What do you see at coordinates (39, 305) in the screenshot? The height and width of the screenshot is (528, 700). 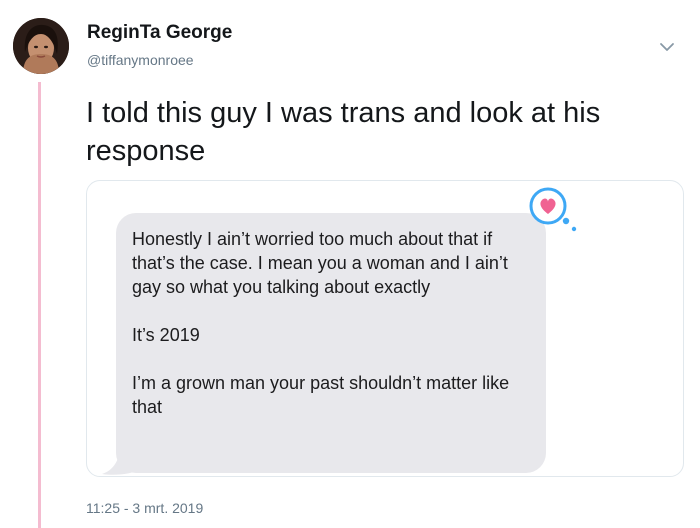 I see `thread-line` at bounding box center [39, 305].